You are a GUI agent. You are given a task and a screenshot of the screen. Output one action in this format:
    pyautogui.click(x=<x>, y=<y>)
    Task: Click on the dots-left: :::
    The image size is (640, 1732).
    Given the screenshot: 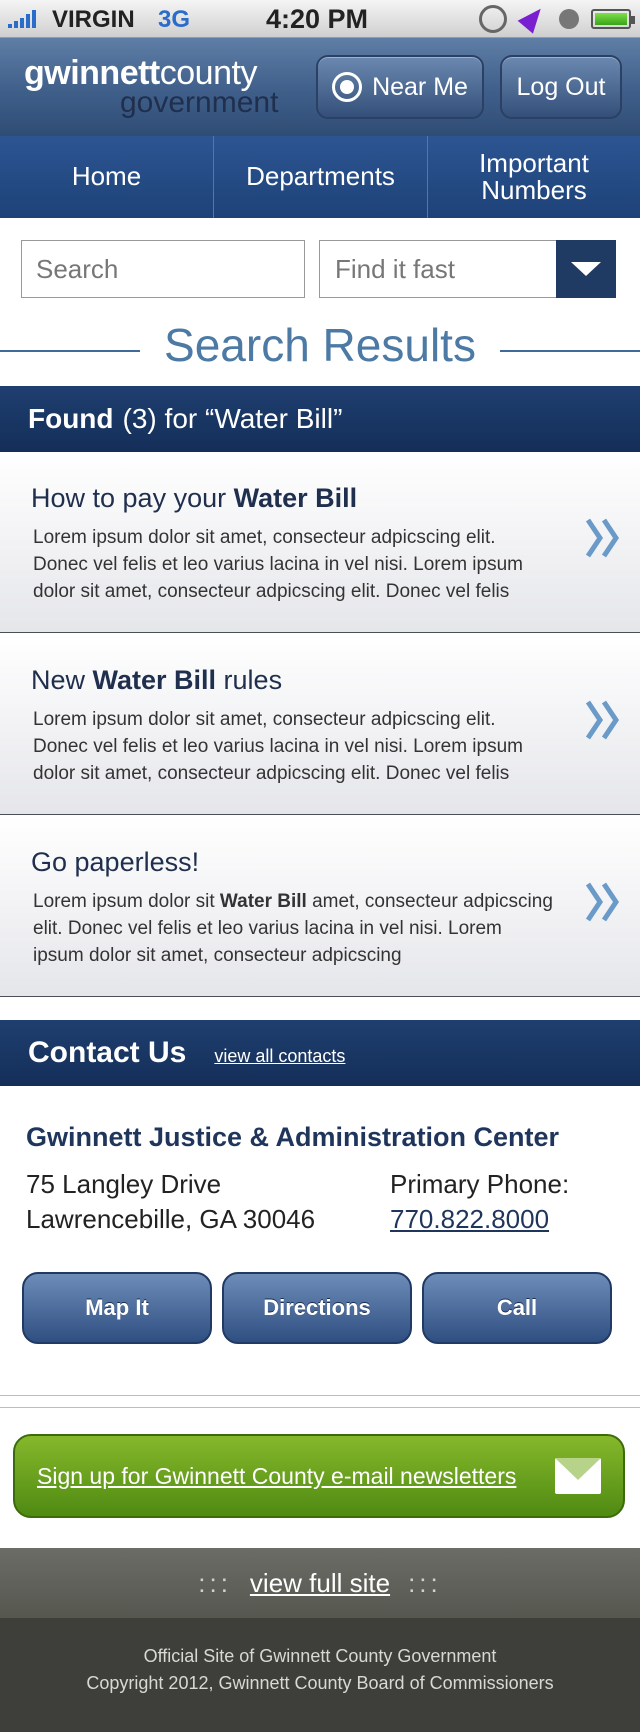 What is the action you would take?
    pyautogui.click(x=215, y=1582)
    